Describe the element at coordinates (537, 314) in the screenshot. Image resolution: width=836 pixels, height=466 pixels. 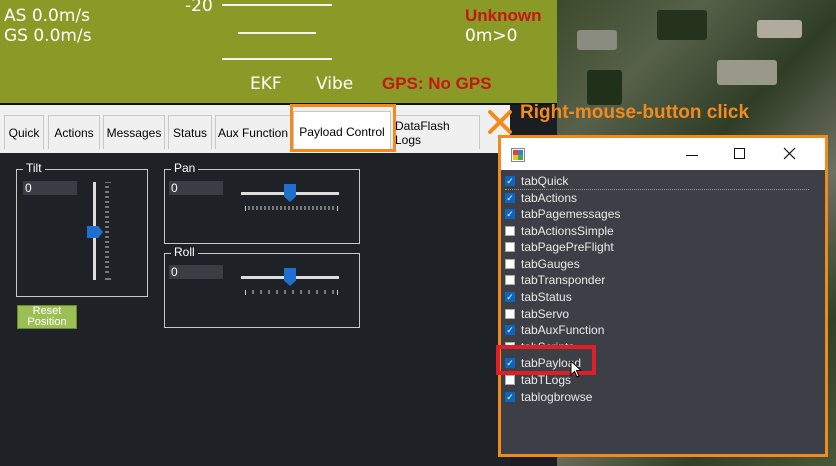
I see `list-item: tabServo` at that location.